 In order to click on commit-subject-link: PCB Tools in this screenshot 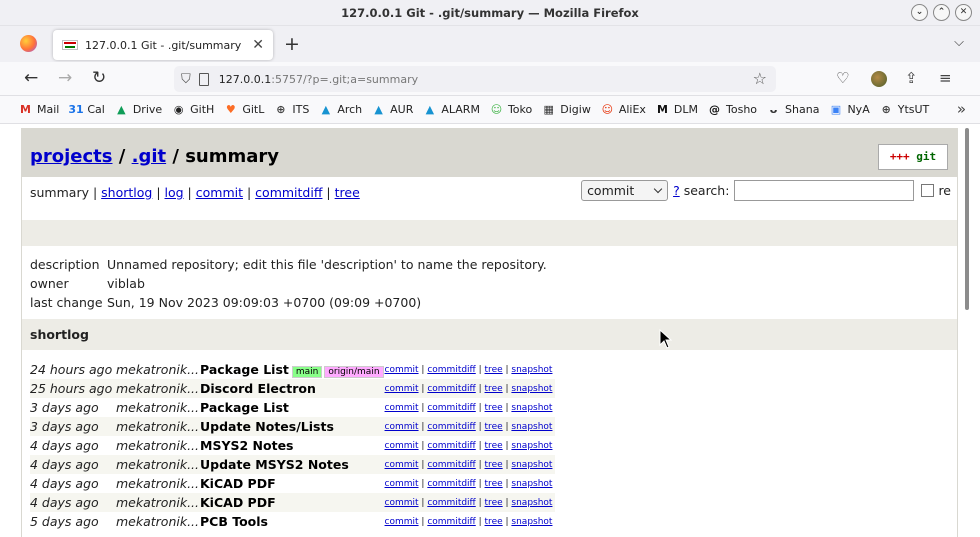, I will do `click(234, 521)`.